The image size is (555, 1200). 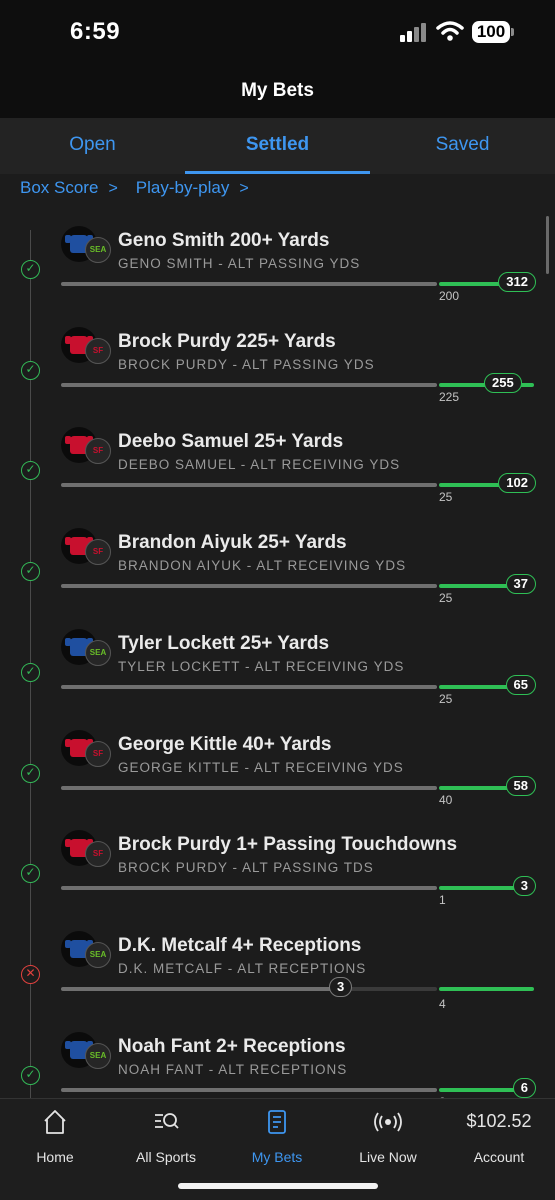 What do you see at coordinates (259, 465) in the screenshot?
I see `bet-market: DEEBO SAMUEL - ALT RECEIVING YDS` at bounding box center [259, 465].